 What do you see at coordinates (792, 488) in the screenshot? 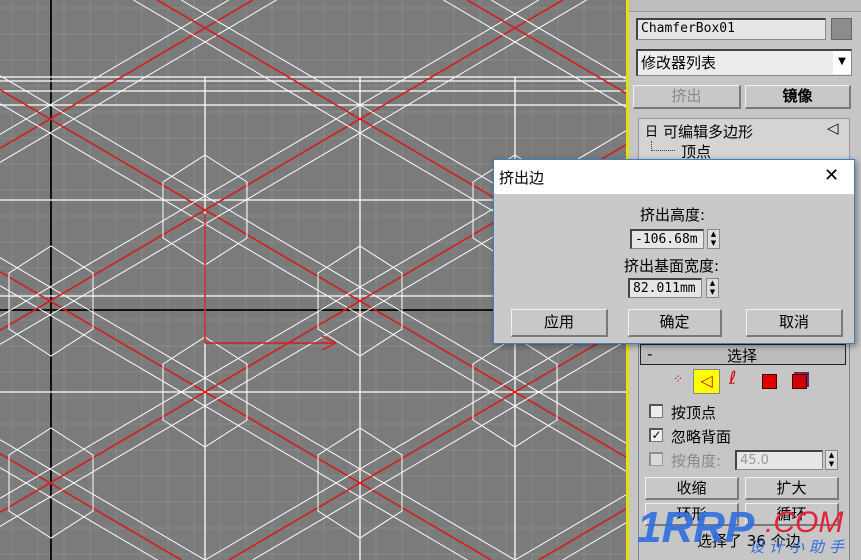
I see `grow-button: 扩大` at bounding box center [792, 488].